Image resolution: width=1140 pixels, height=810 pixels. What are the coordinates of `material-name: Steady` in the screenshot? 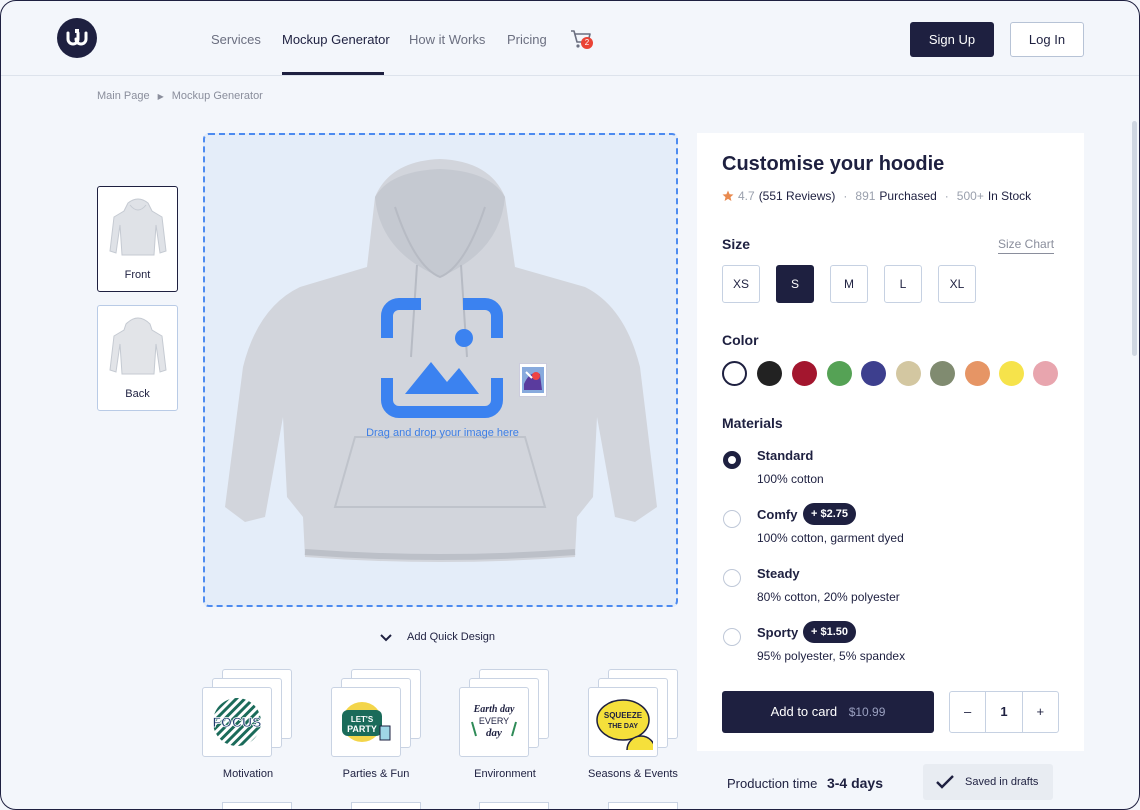 It's located at (778, 573).